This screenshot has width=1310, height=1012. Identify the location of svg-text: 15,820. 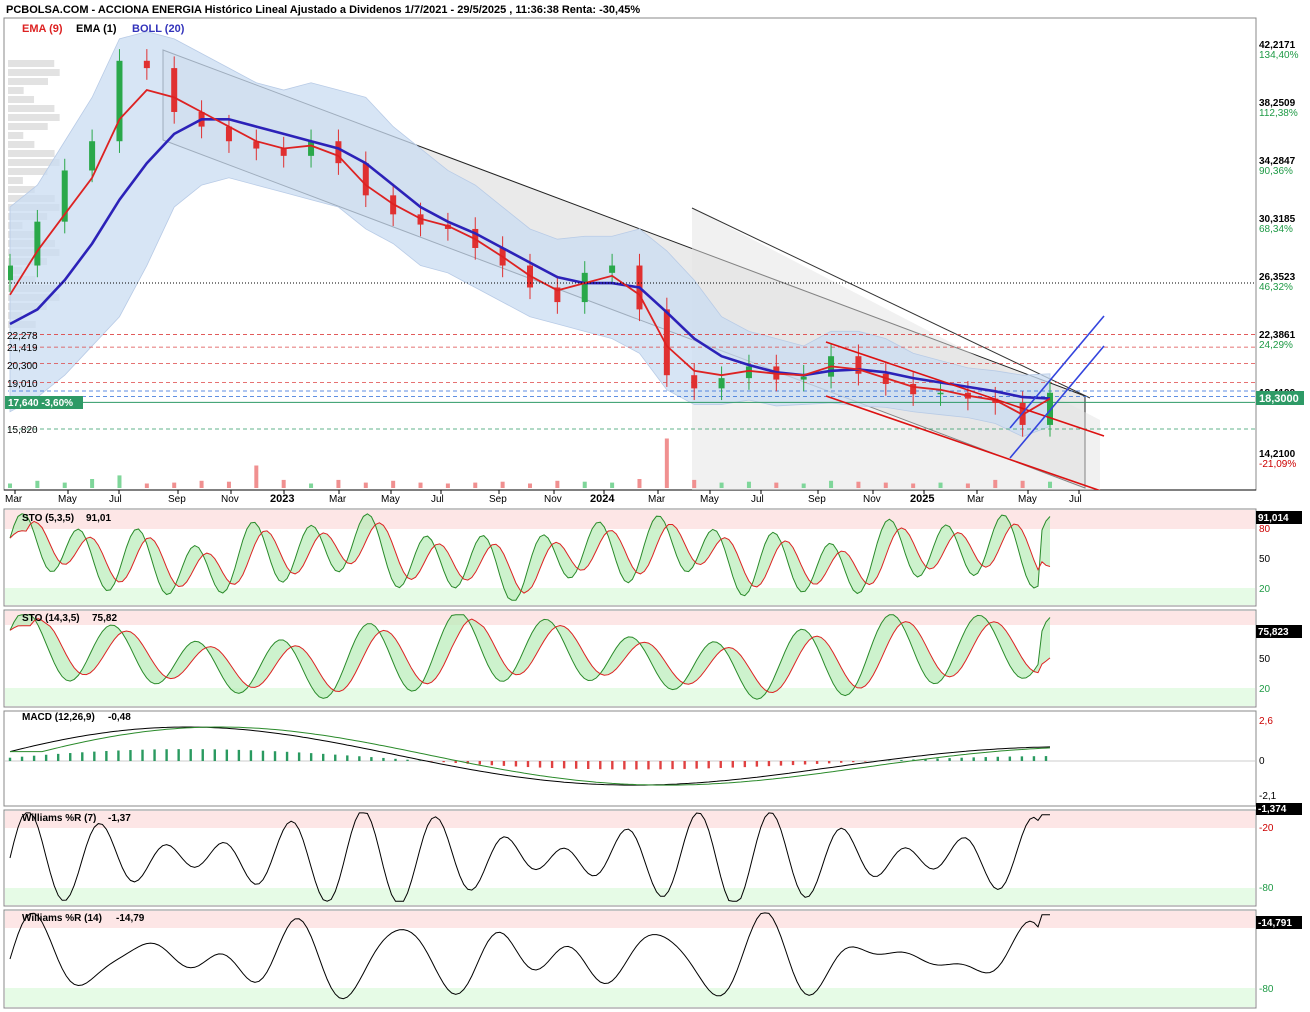
(22, 430).